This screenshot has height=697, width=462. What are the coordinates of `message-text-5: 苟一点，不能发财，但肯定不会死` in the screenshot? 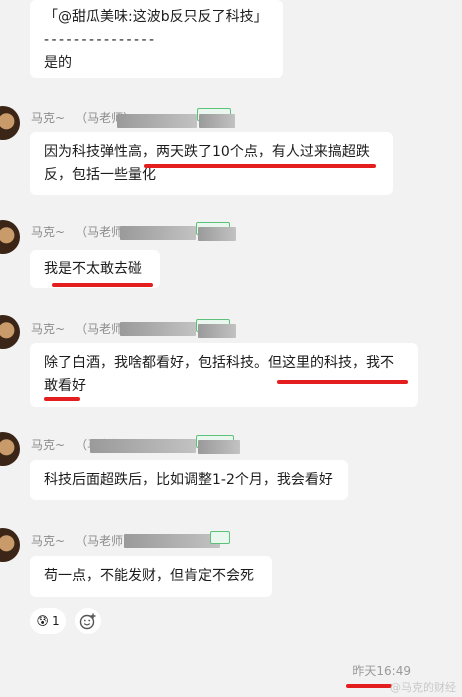 It's located at (149, 576).